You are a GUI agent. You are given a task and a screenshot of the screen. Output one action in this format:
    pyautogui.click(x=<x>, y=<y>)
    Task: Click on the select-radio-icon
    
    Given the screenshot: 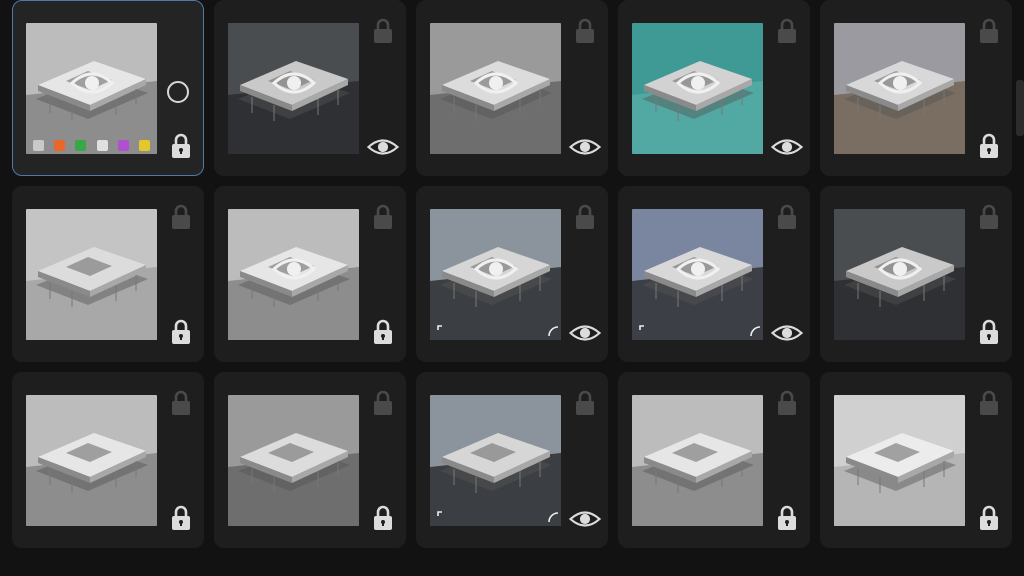 What is the action you would take?
    pyautogui.click(x=178, y=92)
    